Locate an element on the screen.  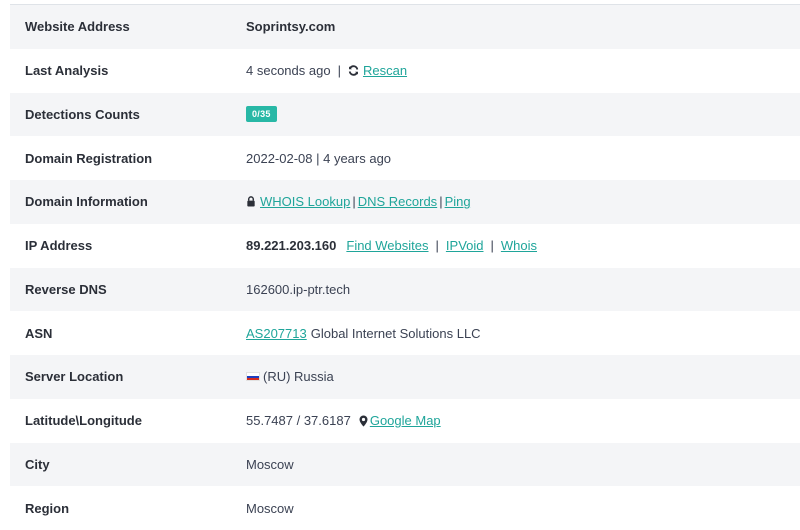
dns-records-link: DNS Records is located at coordinates (397, 201).